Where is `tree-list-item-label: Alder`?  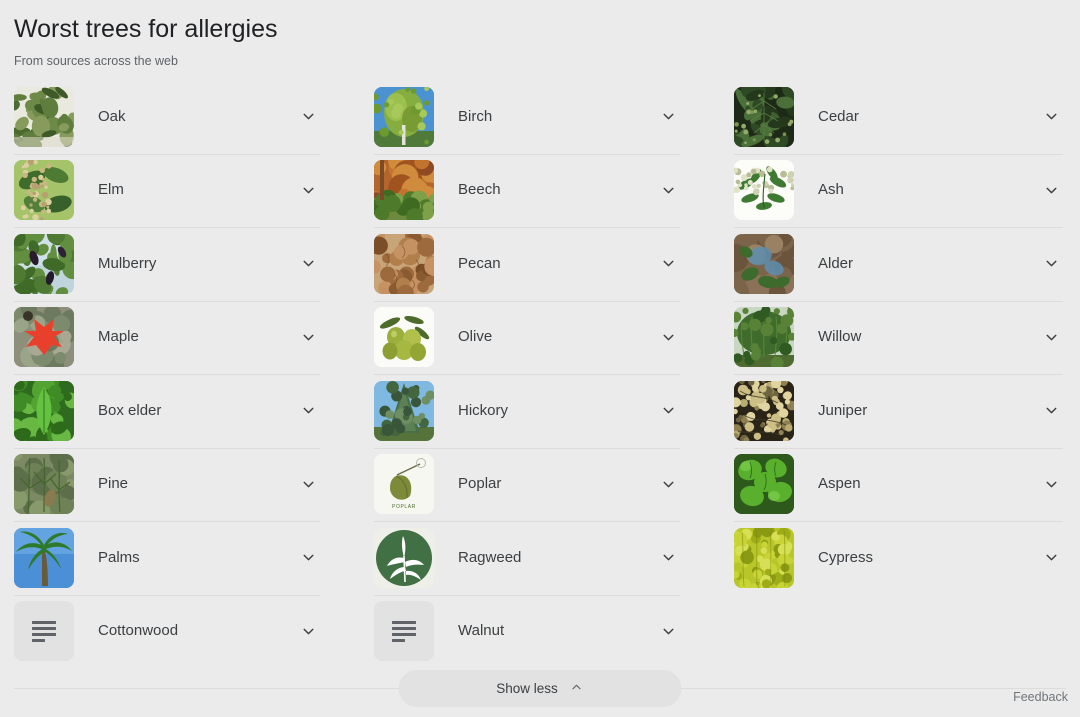
tree-list-item-label: Alder is located at coordinates (836, 263).